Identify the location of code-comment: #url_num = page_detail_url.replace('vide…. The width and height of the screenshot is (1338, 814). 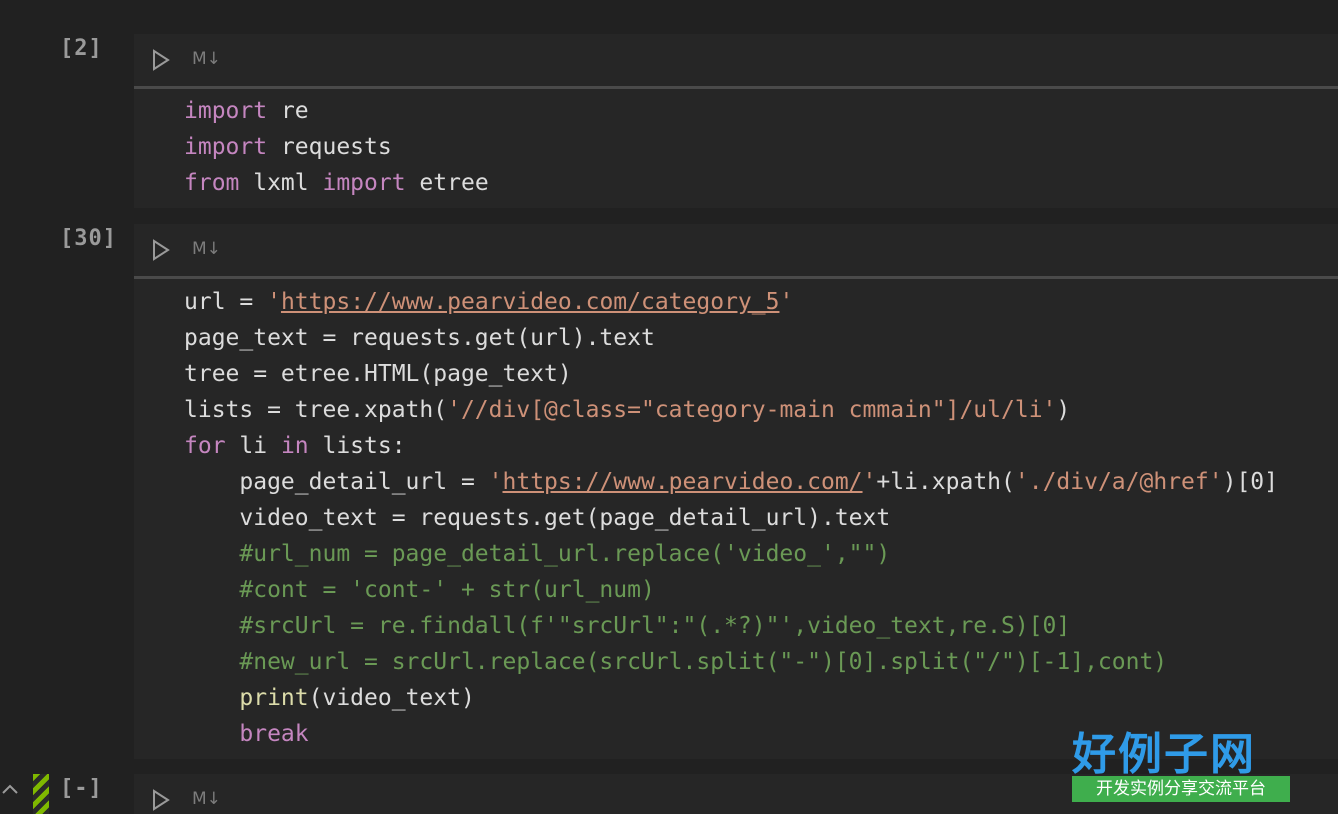
(537, 554).